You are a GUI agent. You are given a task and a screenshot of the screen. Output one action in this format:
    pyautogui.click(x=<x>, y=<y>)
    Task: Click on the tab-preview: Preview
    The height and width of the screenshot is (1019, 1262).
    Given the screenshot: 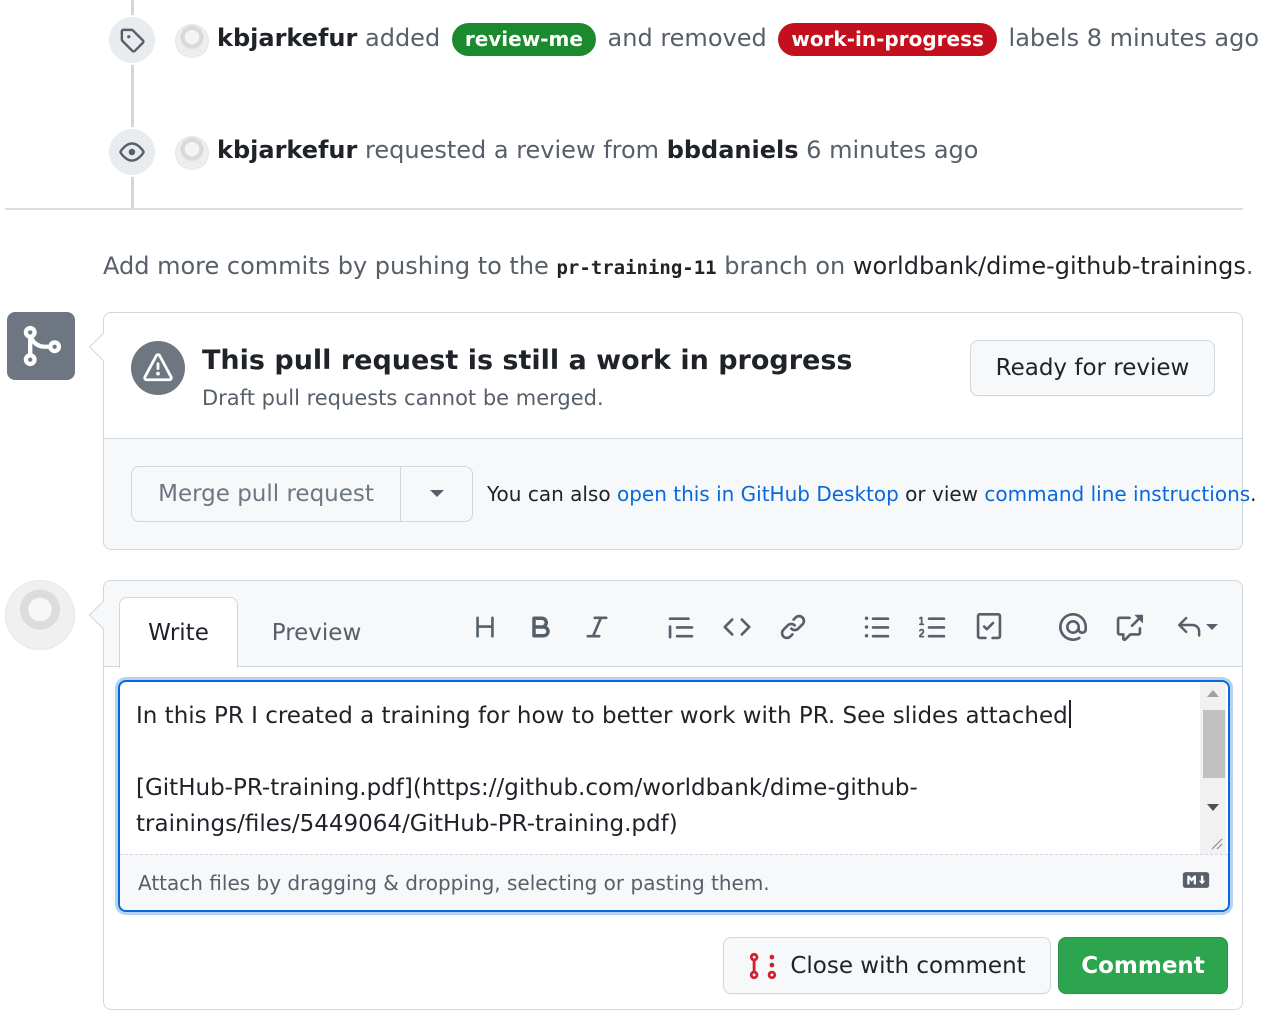 What is the action you would take?
    pyautogui.click(x=316, y=632)
    